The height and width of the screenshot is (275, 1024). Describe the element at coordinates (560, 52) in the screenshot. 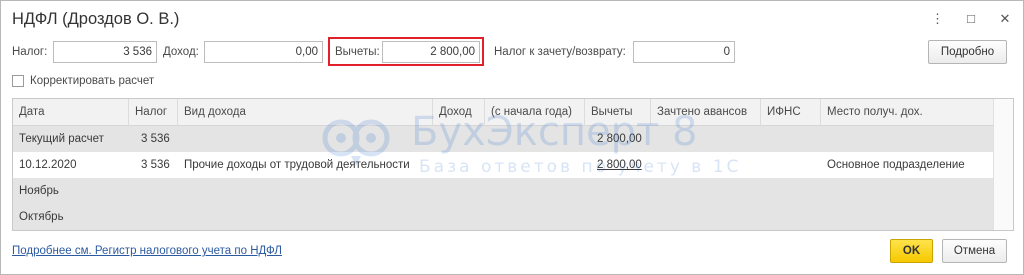

I see `zachet-label: Налог к зачету/возврату:` at that location.